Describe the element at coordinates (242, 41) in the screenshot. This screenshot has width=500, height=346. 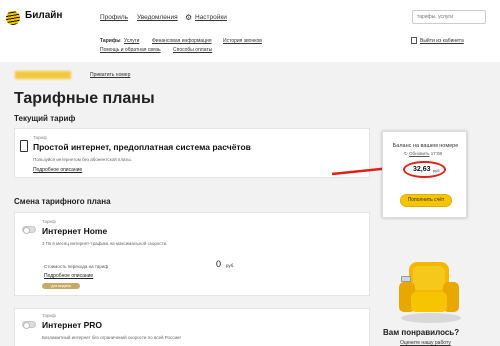
I see `subnav-calls-history: История звонков` at that location.